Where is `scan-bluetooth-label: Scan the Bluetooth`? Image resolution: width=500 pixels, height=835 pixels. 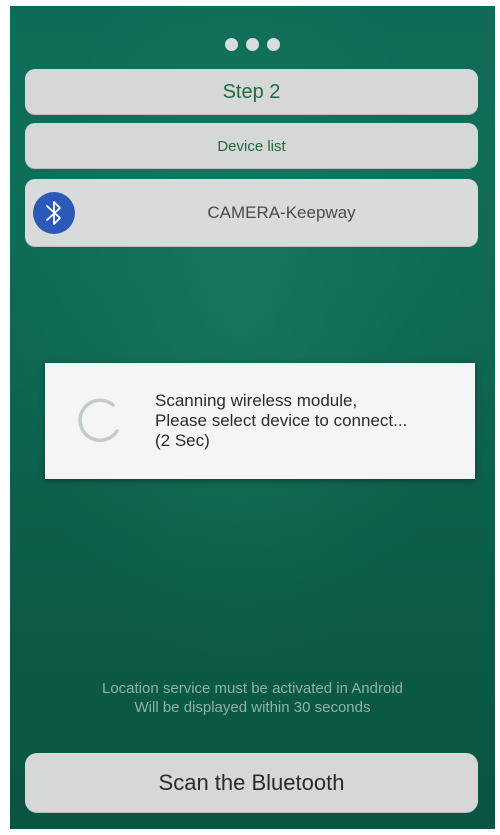 scan-bluetooth-label: Scan the Bluetooth is located at coordinates (251, 782).